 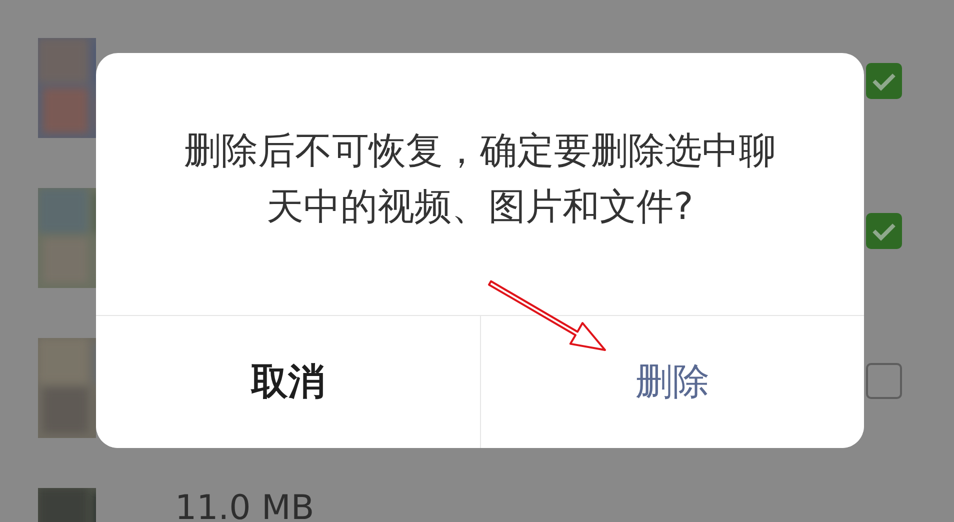 I want to click on file-size: 11.0 MB, so click(x=245, y=505).